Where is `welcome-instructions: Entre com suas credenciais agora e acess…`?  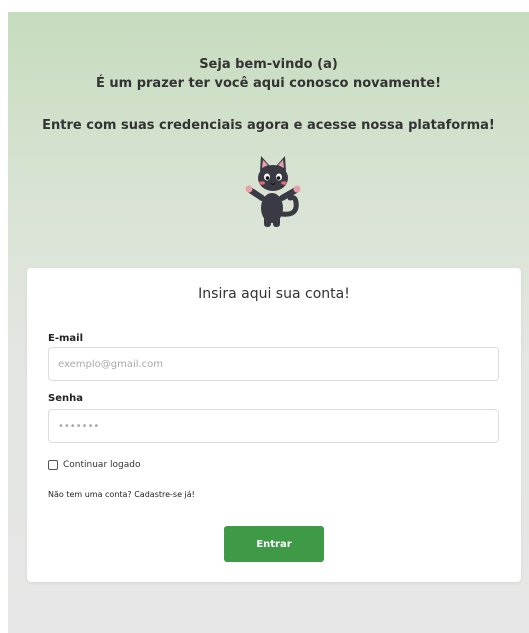
welcome-instructions: Entre com suas credenciais agora e acess… is located at coordinates (268, 125).